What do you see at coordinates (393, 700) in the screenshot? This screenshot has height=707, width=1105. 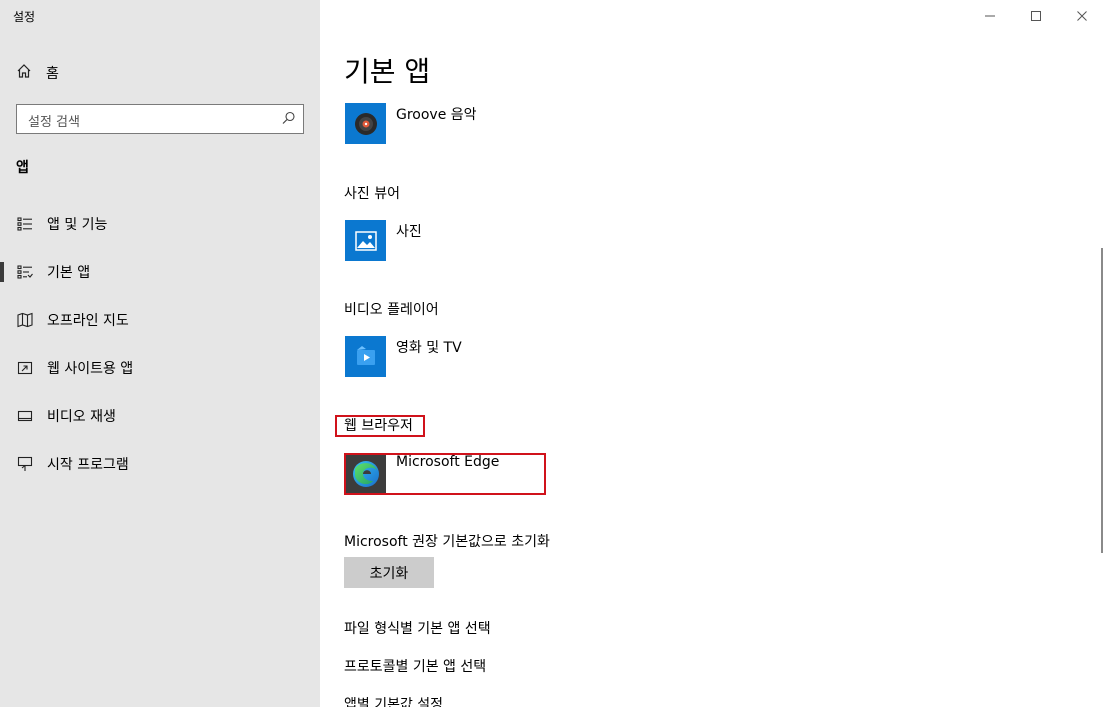 I see `set-defaults-by-app-link: 앱별 기본값 설정` at bounding box center [393, 700].